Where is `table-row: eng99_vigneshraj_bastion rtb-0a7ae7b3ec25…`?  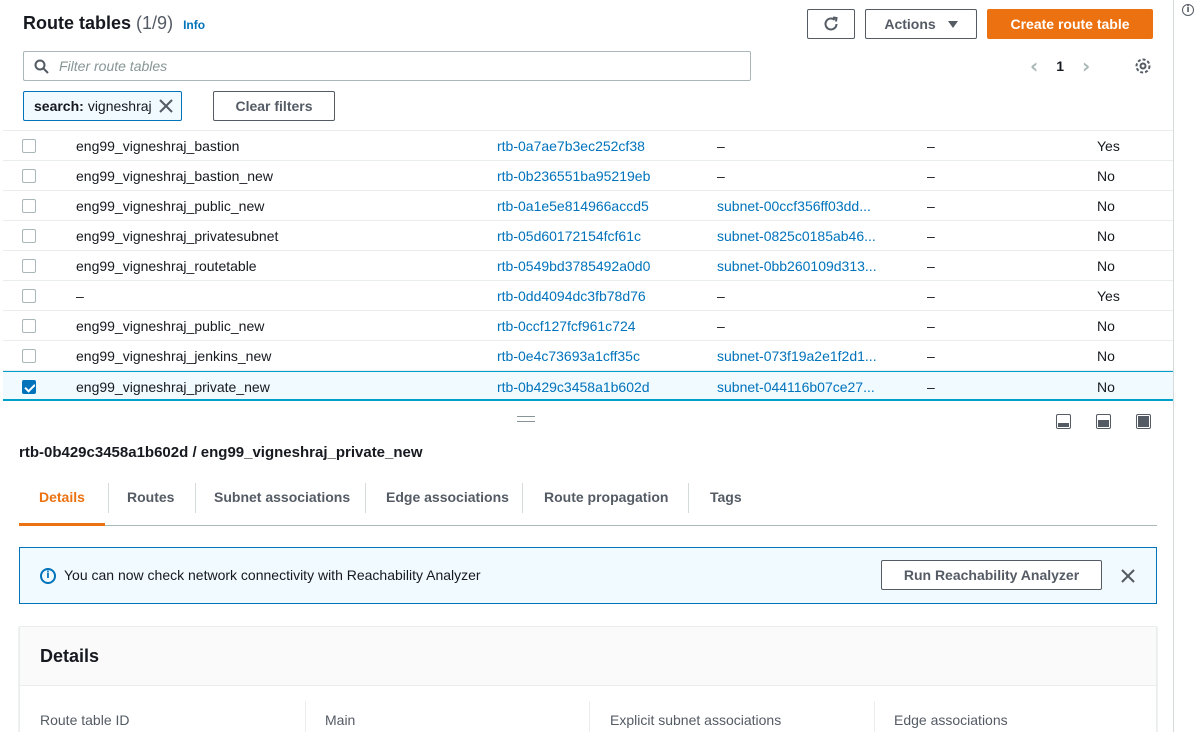 table-row: eng99_vigneshraj_bastion rtb-0a7ae7b3ec25… is located at coordinates (588, 146).